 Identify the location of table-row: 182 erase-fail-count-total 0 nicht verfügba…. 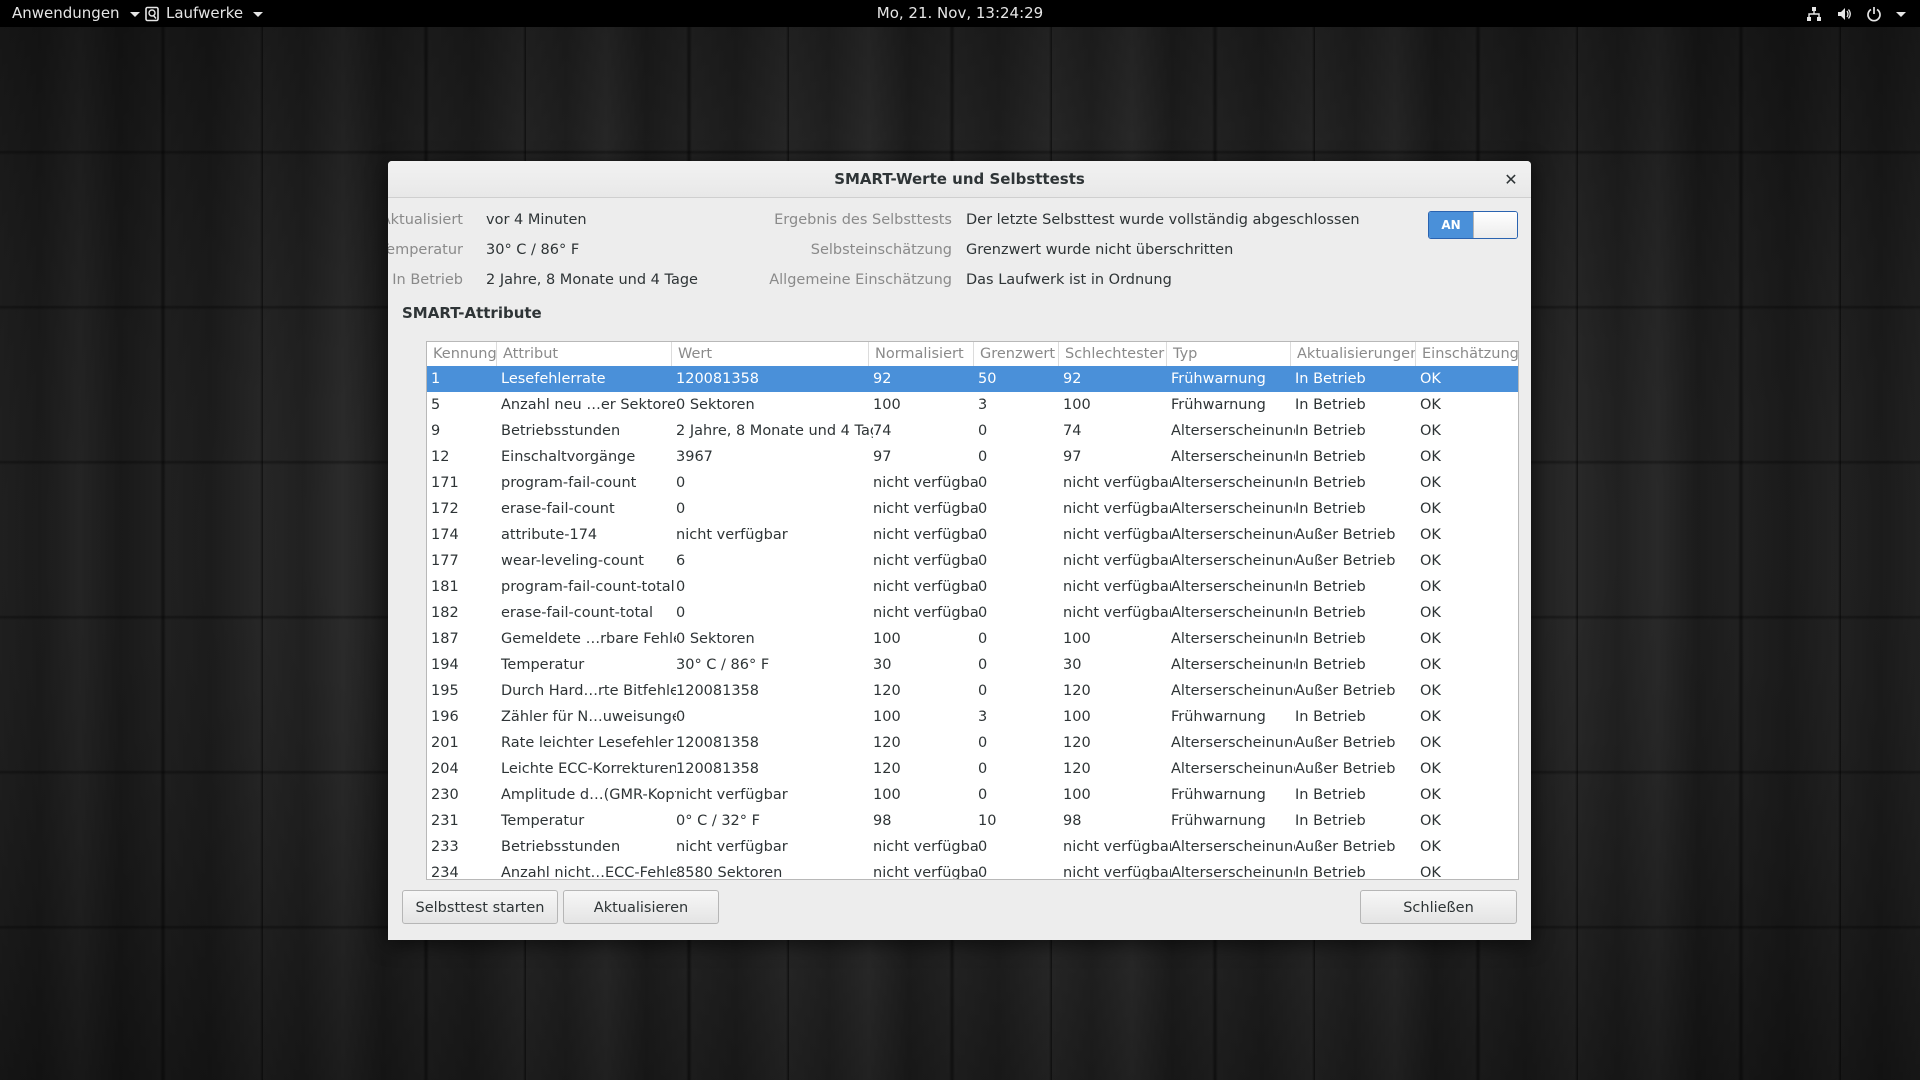
(972, 613).